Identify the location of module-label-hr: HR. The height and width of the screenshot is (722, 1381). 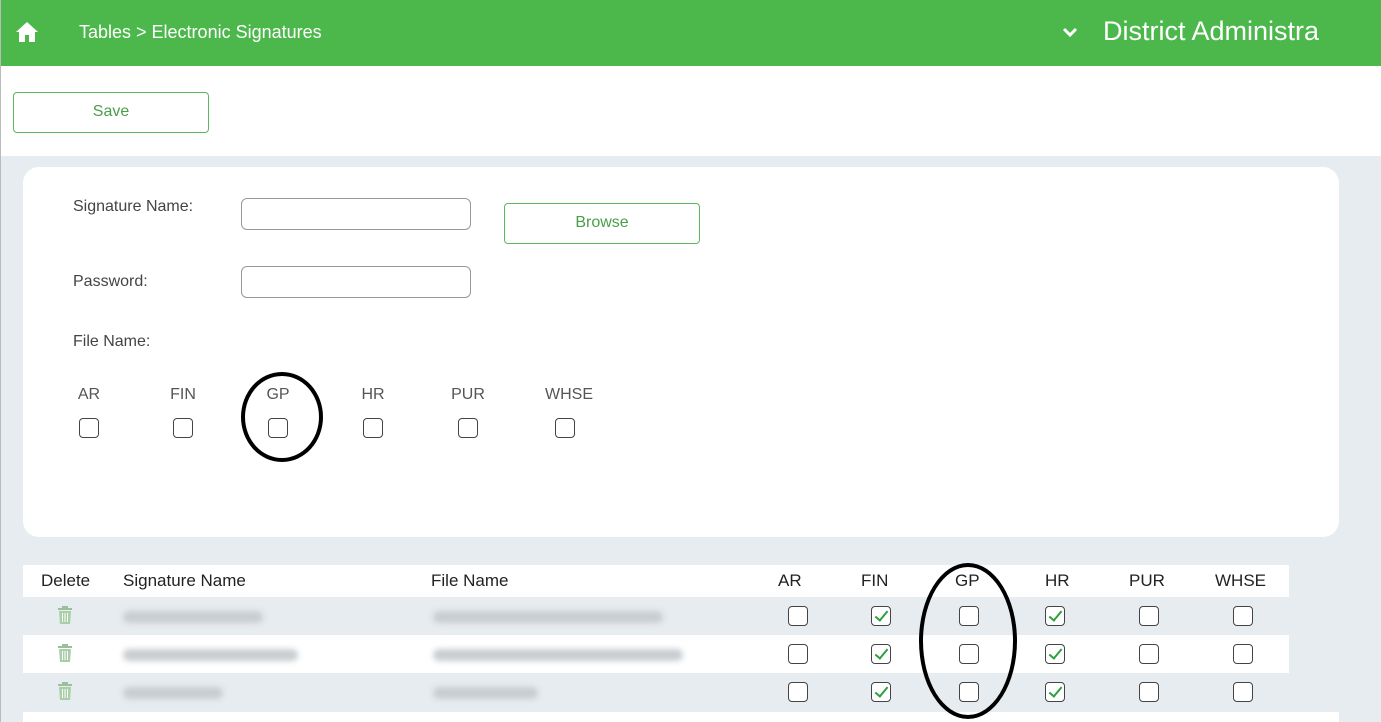
(373, 394).